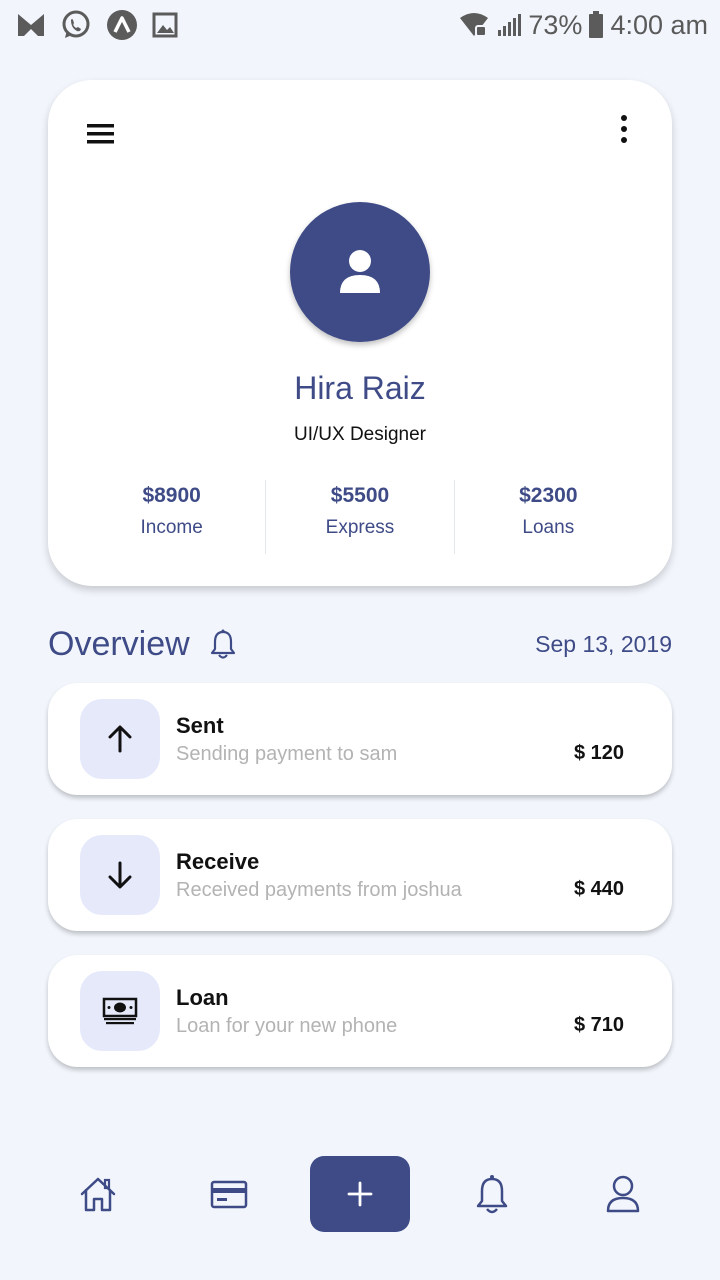 Image resolution: width=720 pixels, height=1280 pixels. Describe the element at coordinates (200, 725) in the screenshot. I see `tx-title: Sent` at that location.